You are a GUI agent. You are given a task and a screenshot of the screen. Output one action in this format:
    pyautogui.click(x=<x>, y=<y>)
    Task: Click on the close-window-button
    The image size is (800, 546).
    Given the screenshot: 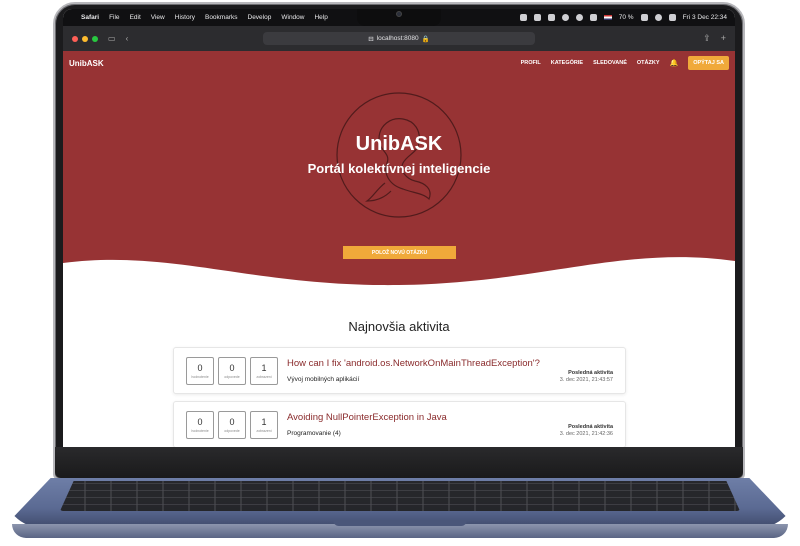 What is the action you would take?
    pyautogui.click(x=75, y=38)
    